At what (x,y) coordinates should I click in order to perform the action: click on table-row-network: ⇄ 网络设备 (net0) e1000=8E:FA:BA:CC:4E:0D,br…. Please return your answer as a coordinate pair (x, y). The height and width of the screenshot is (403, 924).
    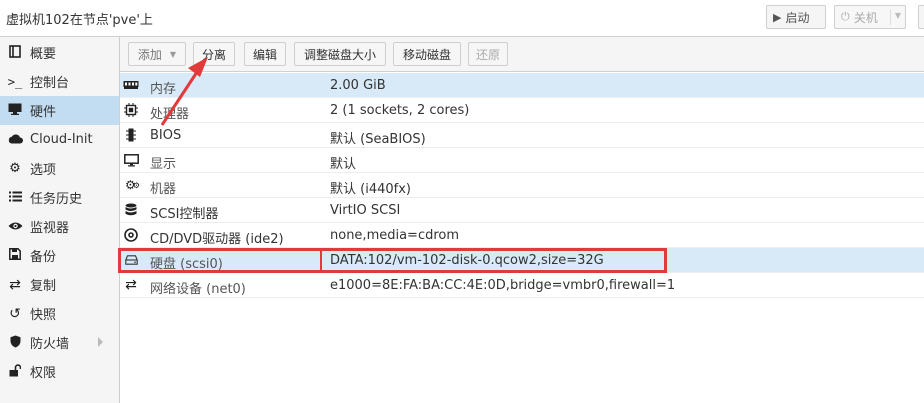
    Looking at the image, I should click on (522, 285).